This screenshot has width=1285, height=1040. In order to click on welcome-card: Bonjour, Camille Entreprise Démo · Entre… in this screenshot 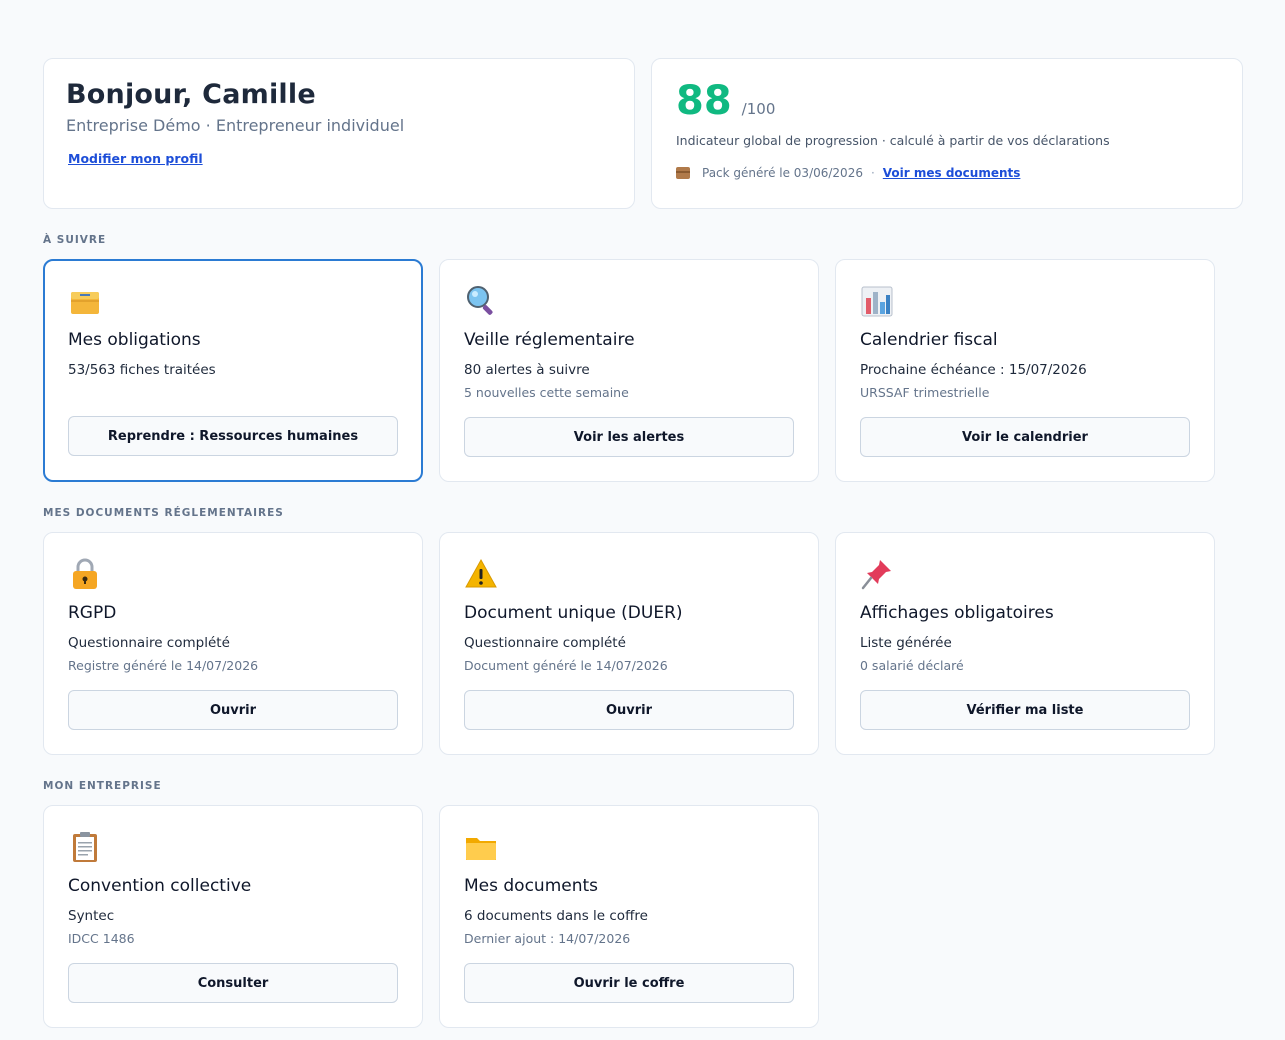, I will do `click(339, 133)`.